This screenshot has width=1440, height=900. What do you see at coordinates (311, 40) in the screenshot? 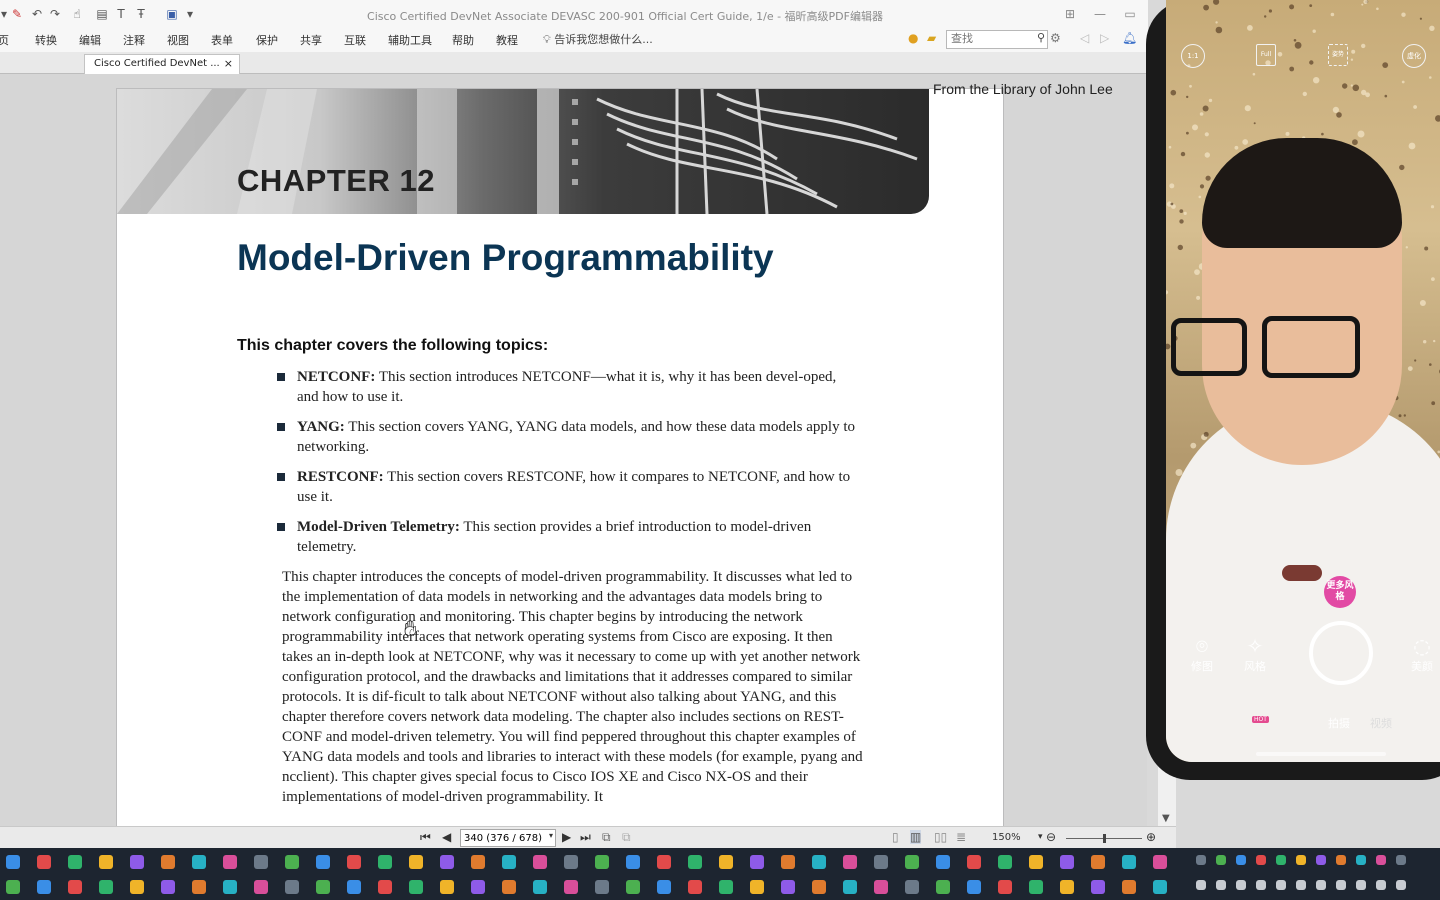
I see `menu-share: 共享` at bounding box center [311, 40].